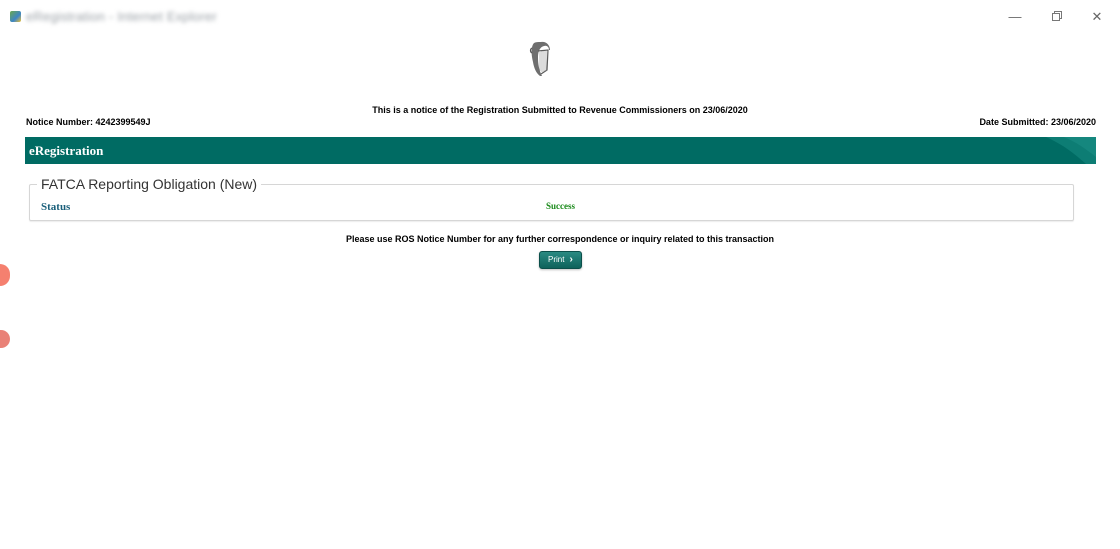 This screenshot has width=1120, height=549. Describe the element at coordinates (560, 206) in the screenshot. I see `status-value: Success` at that location.